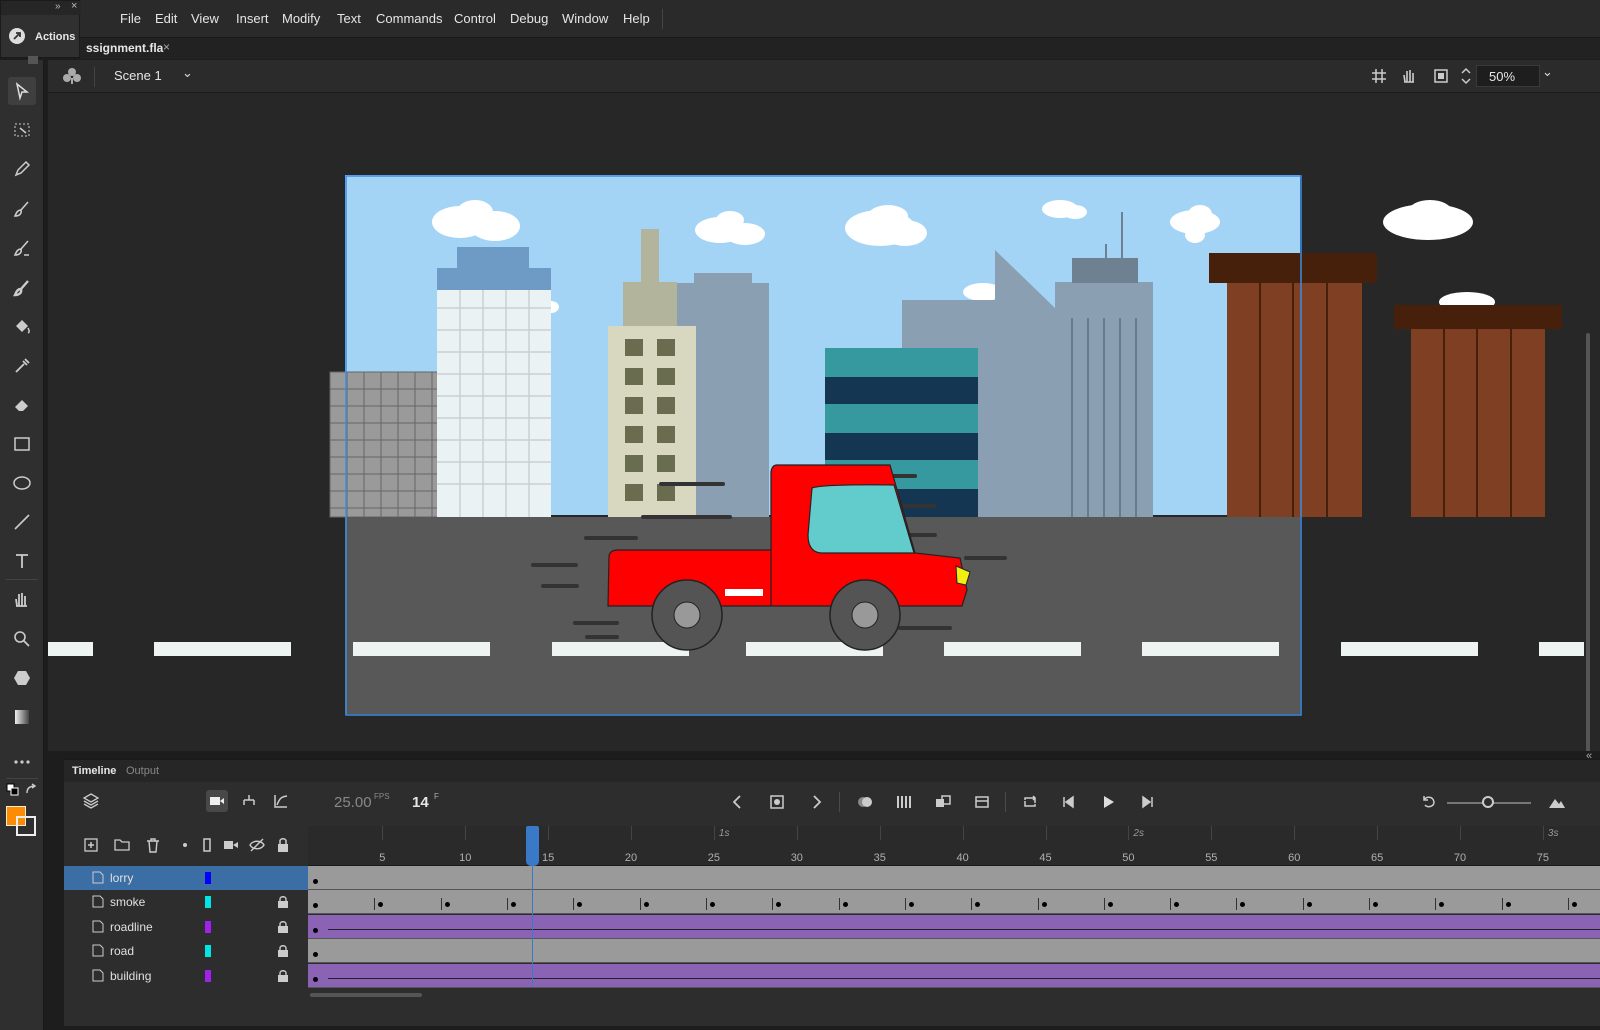  What do you see at coordinates (166, 18) in the screenshot?
I see `menu-edit: Edit` at bounding box center [166, 18].